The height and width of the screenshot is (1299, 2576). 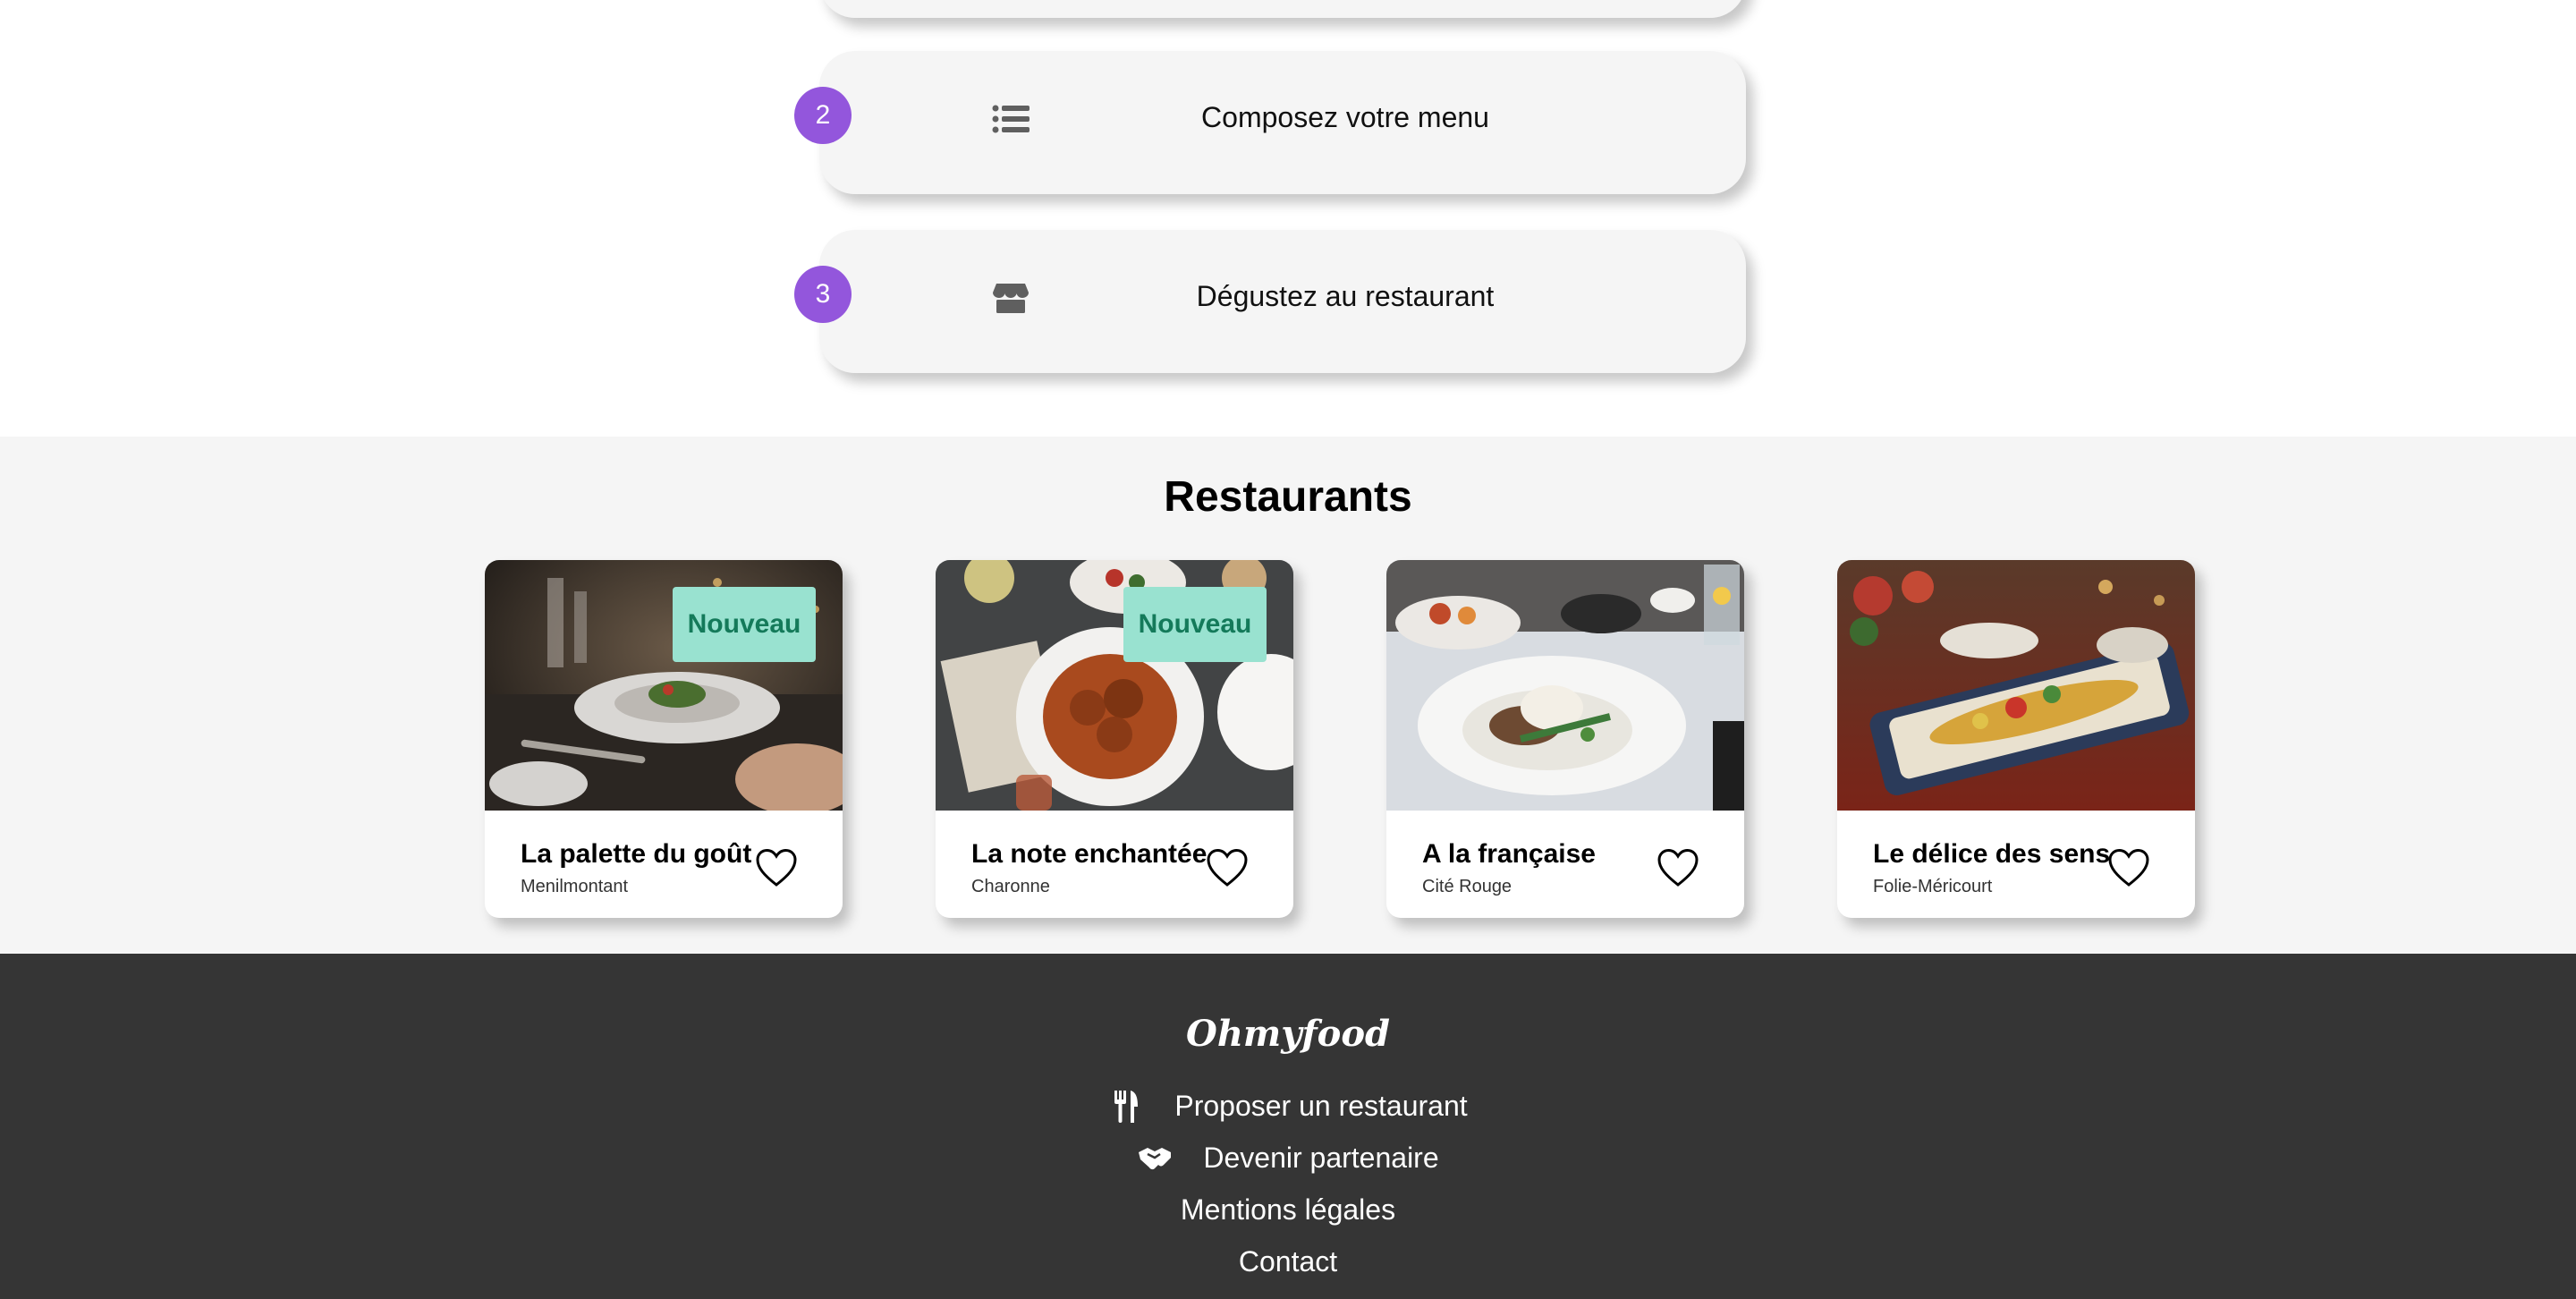 What do you see at coordinates (1010, 886) in the screenshot?
I see `restaurant-location: Charonne` at bounding box center [1010, 886].